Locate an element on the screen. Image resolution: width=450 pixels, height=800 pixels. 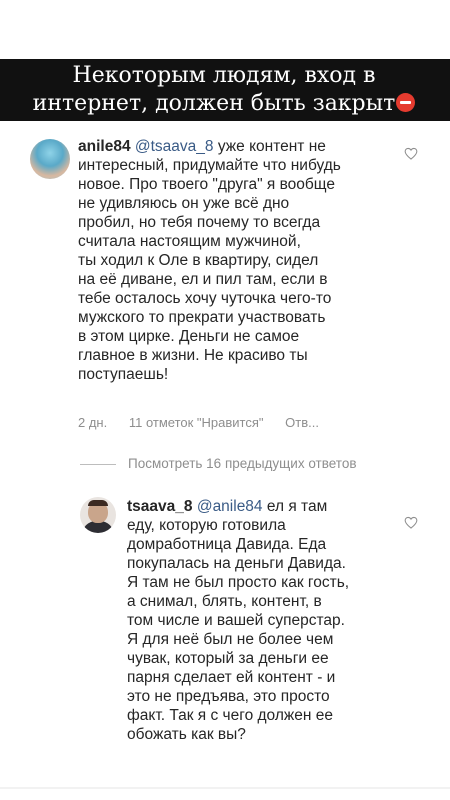
comment-username: anile84 is located at coordinates (104, 146).